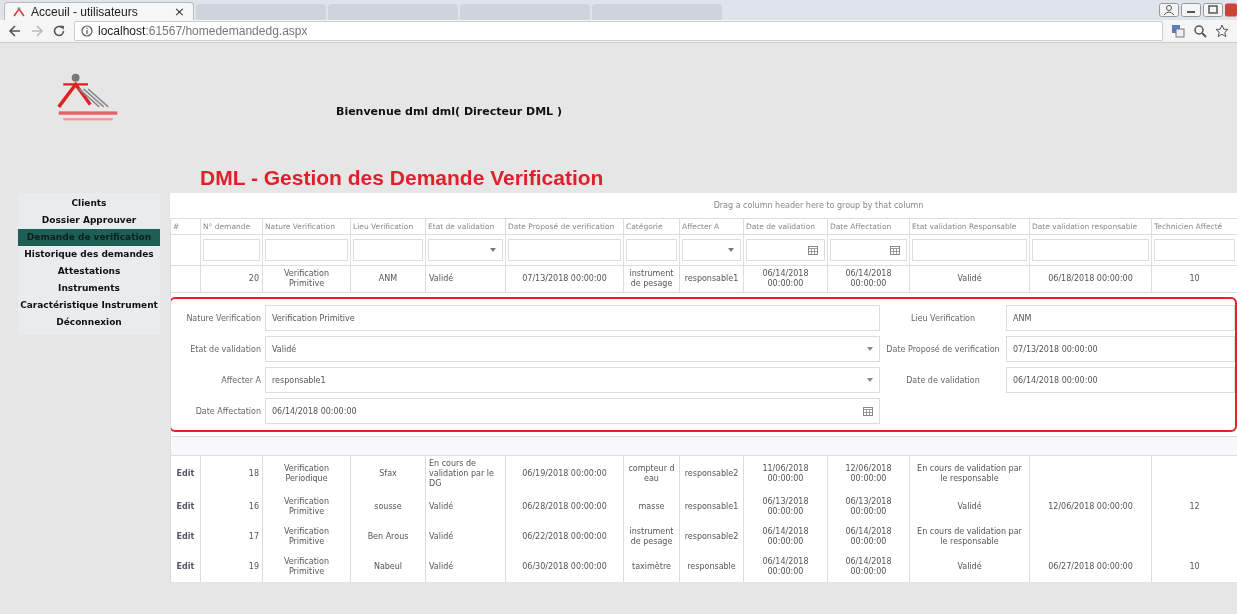 The width and height of the screenshot is (1237, 614). Describe the element at coordinates (388, 473) in the screenshot. I see `table-cell: Sfax` at that location.